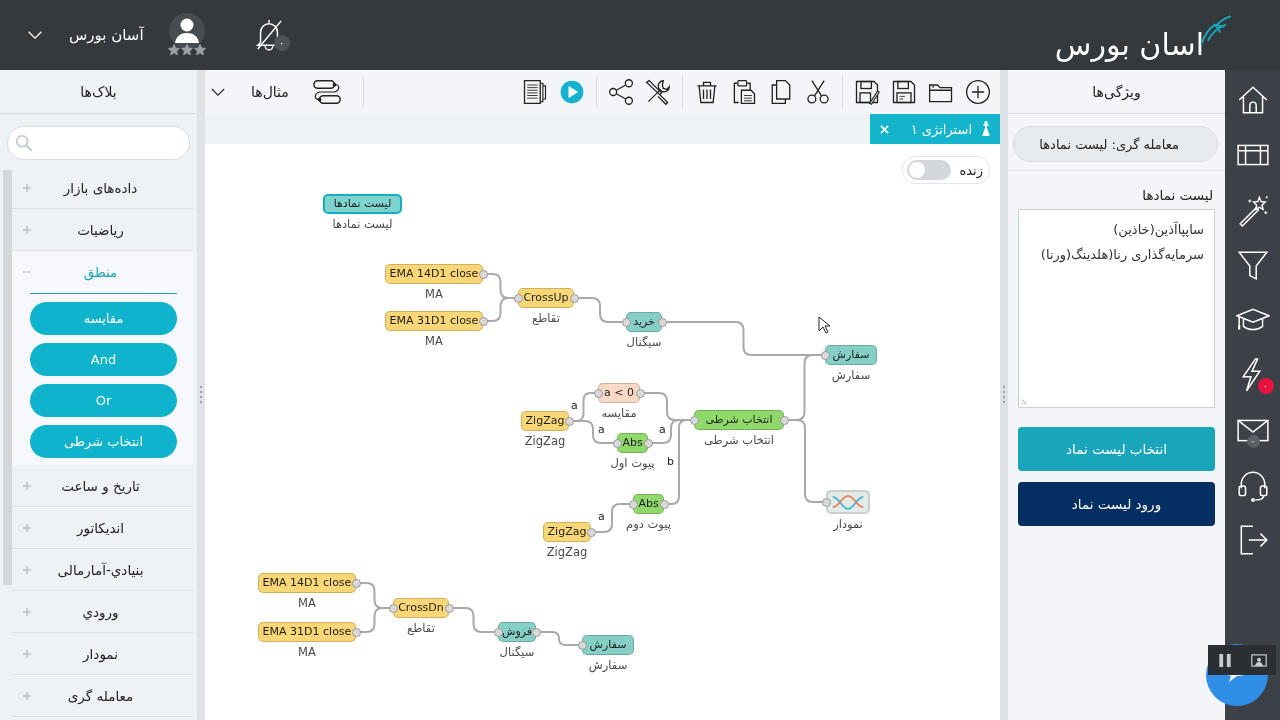 This screenshot has width=1280, height=720. I want to click on lightning-icon, so click(1251, 375).